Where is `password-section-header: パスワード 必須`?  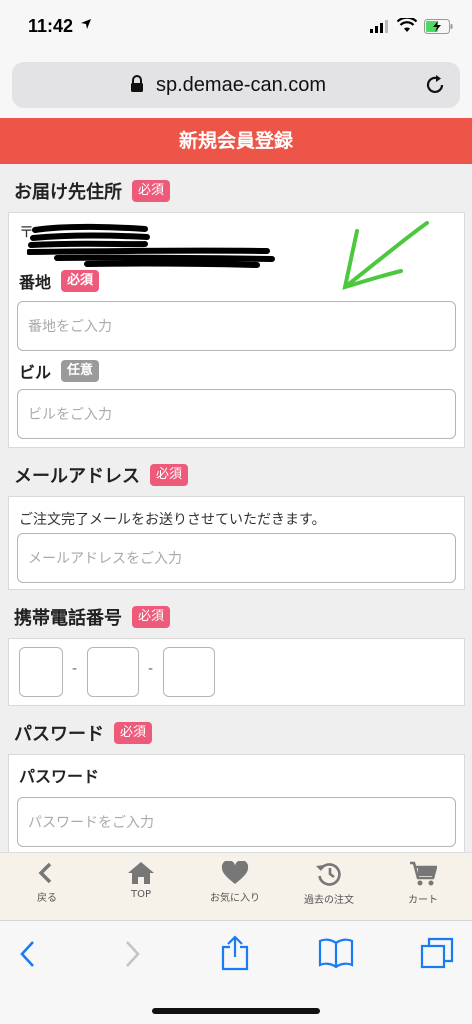 password-section-header: パスワード 必須 is located at coordinates (83, 733).